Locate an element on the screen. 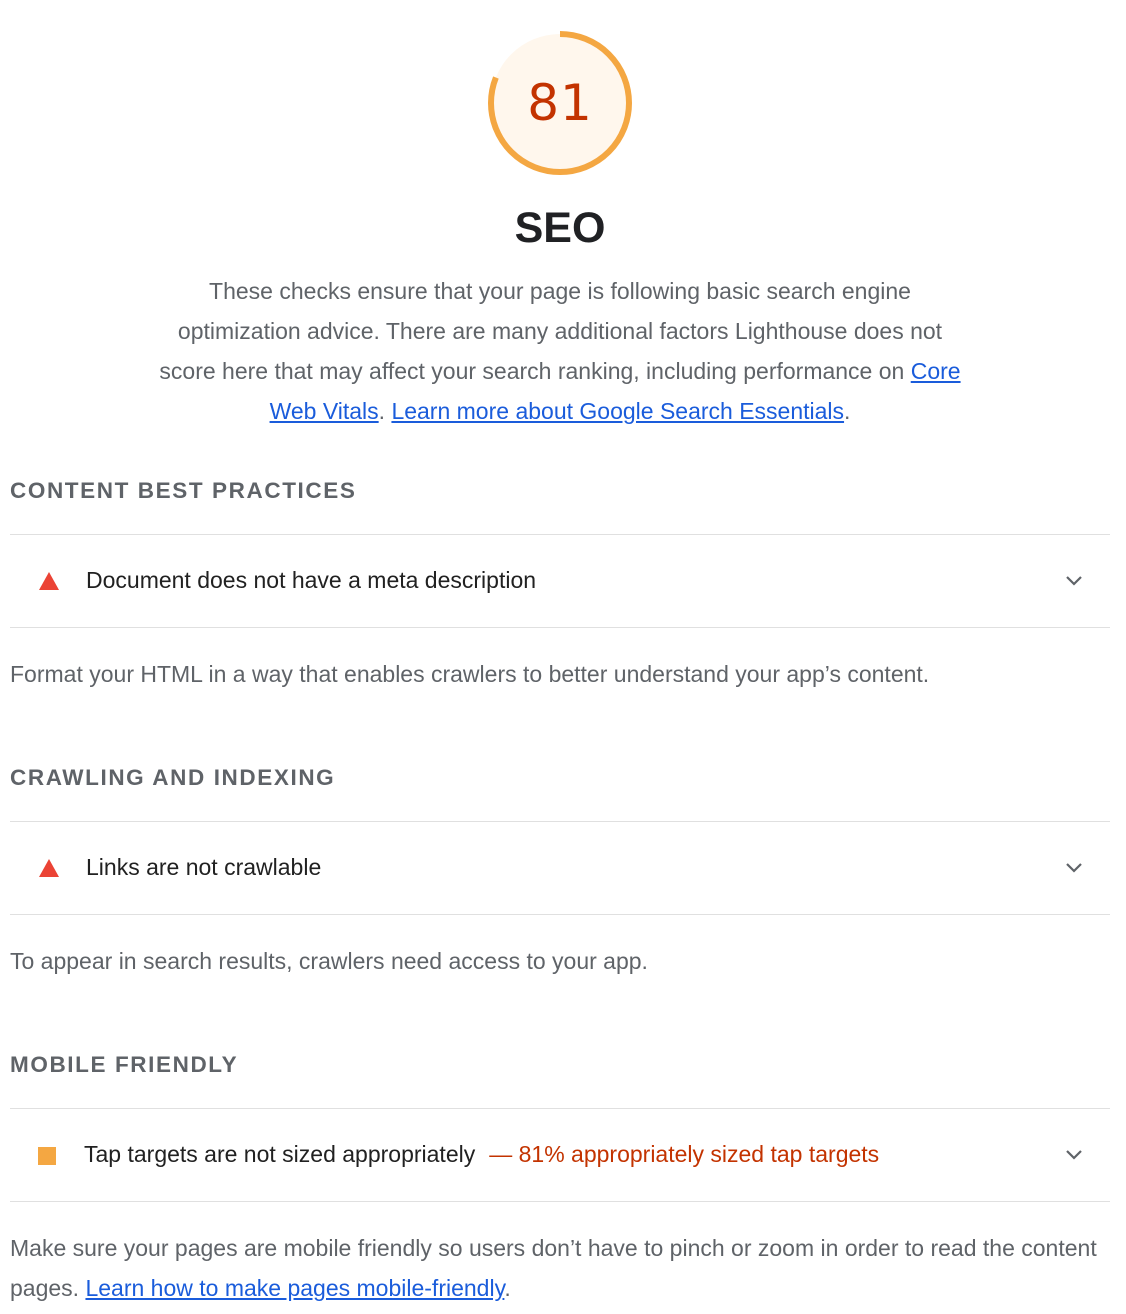 This screenshot has width=1126, height=1314. group-description-end: . is located at coordinates (507, 1288).